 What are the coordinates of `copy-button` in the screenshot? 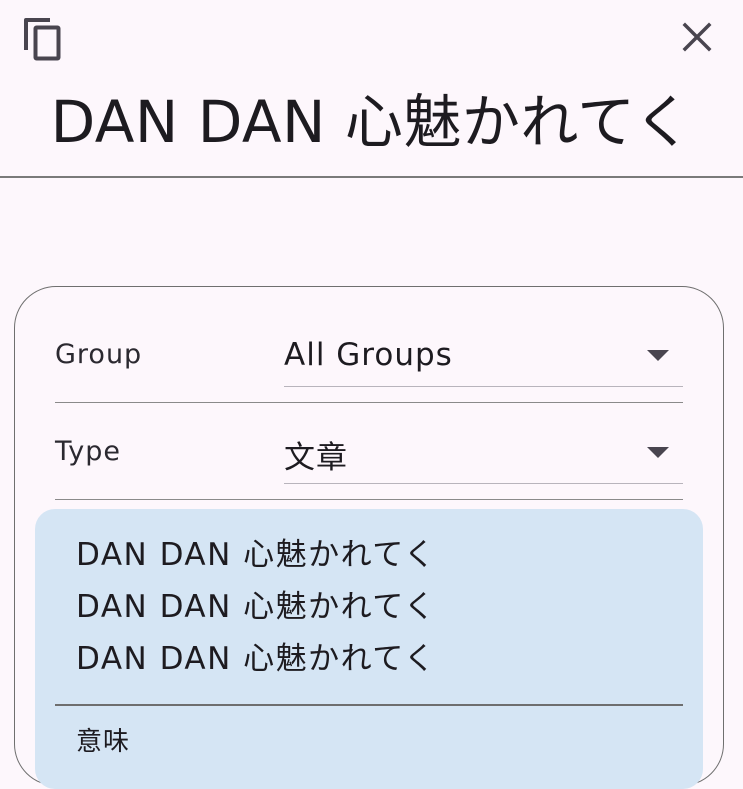 It's located at (42, 36).